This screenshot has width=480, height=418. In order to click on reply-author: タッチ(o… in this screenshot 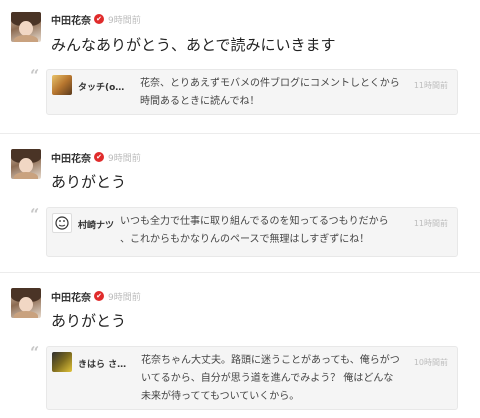, I will do `click(101, 86)`.